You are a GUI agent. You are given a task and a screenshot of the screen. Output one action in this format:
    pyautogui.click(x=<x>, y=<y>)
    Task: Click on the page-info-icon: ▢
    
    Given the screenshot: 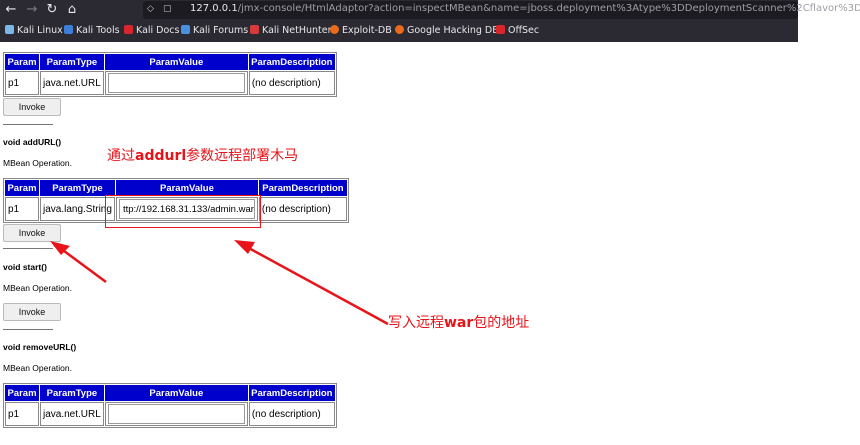 What is the action you would take?
    pyautogui.click(x=167, y=9)
    